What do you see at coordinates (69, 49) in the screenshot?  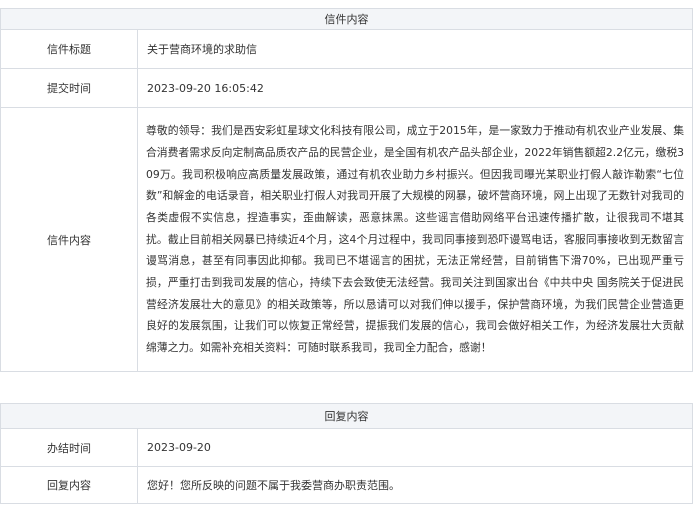 I see `letter-title-label: 信件标题` at bounding box center [69, 49].